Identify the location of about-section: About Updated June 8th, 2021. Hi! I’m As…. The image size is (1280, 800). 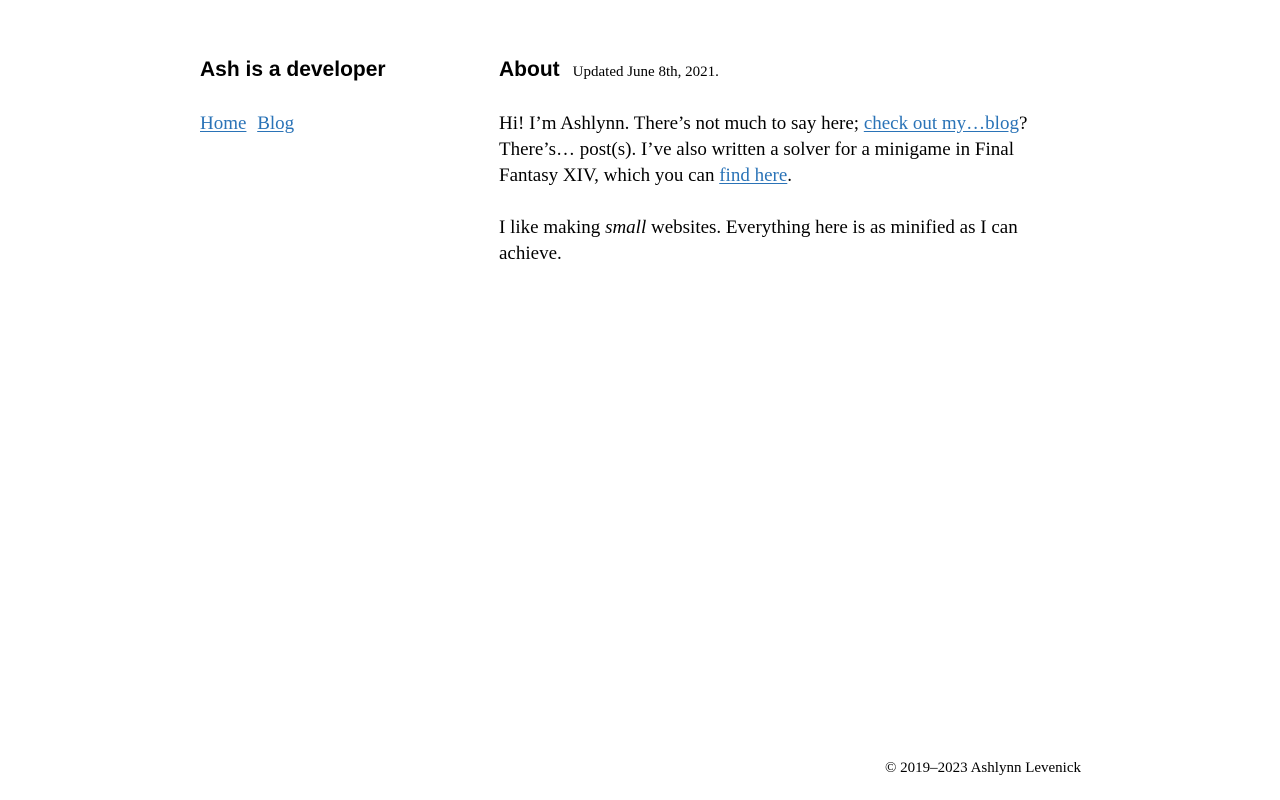
(784, 161).